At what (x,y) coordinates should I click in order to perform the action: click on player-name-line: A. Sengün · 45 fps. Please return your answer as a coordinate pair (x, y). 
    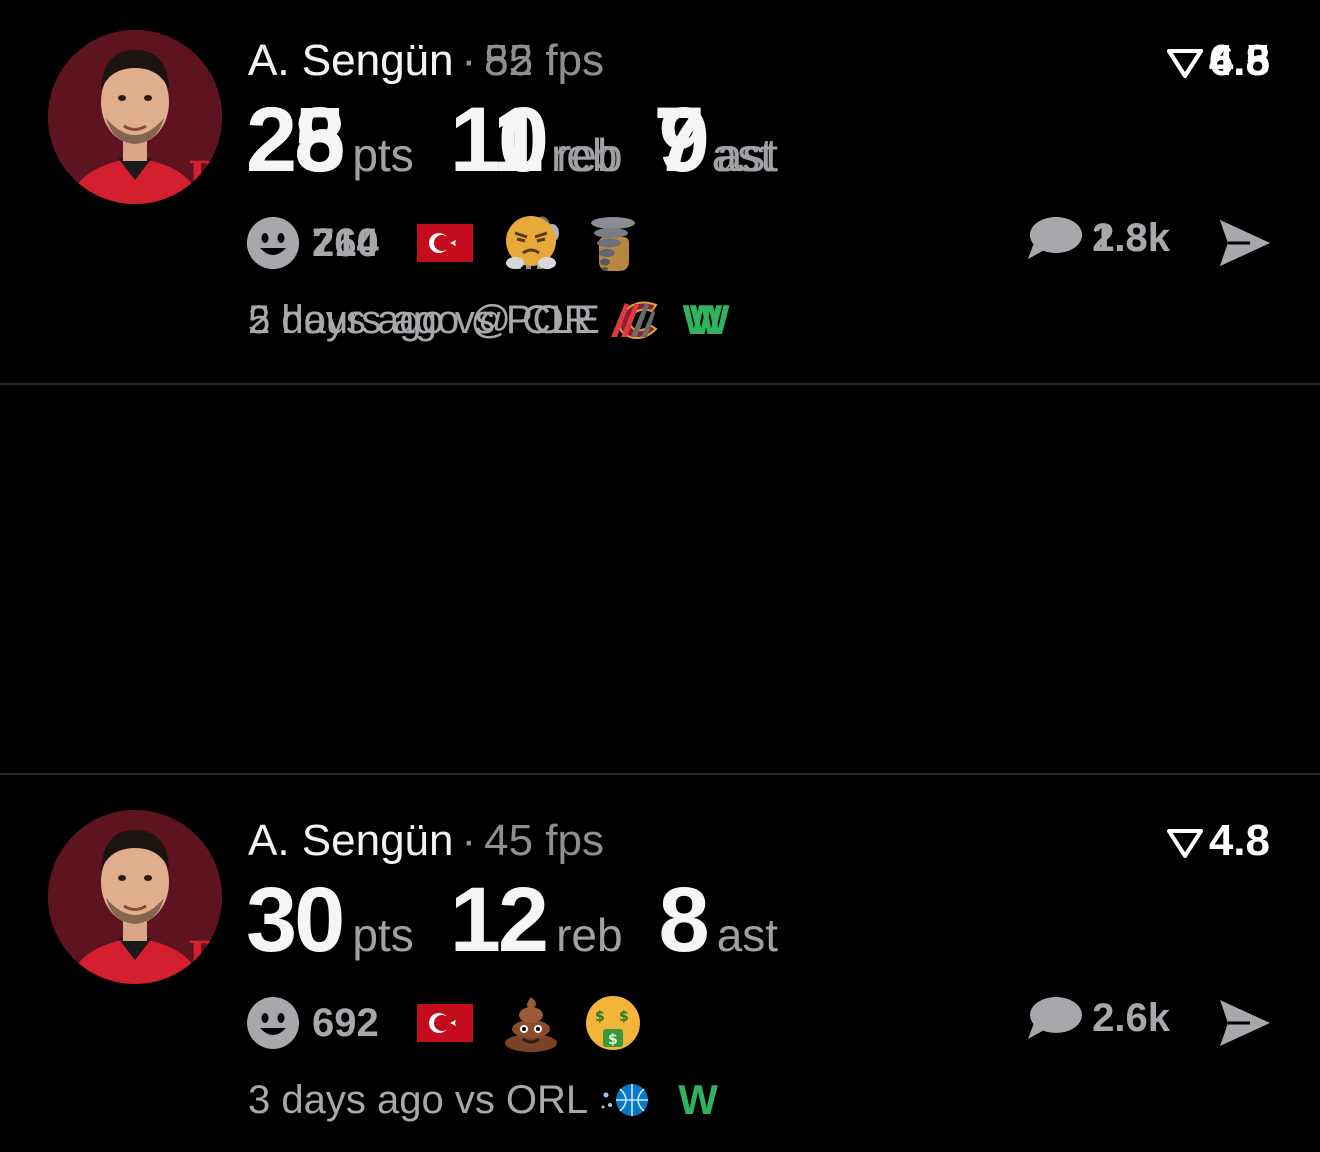
    Looking at the image, I should click on (426, 841).